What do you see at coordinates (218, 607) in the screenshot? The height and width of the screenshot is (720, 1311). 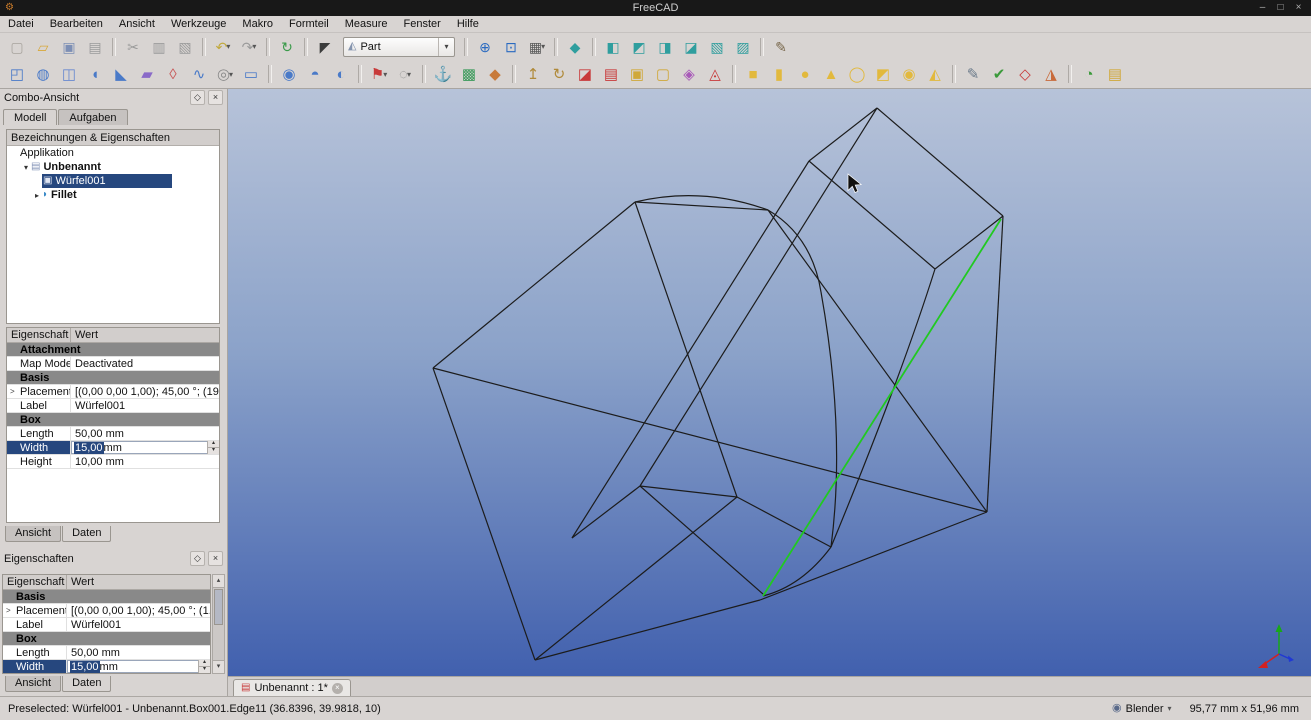 I see `scrollbar-thumb` at bounding box center [218, 607].